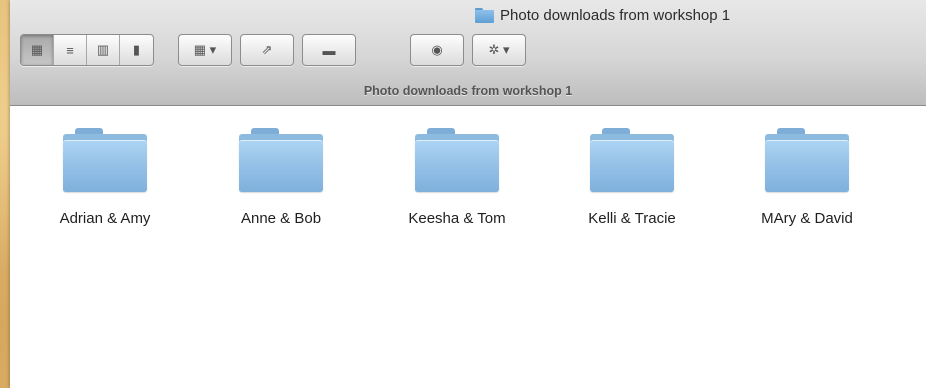 This screenshot has height=388, width=926. I want to click on quicklook-button-group: ◉, so click(437, 50).